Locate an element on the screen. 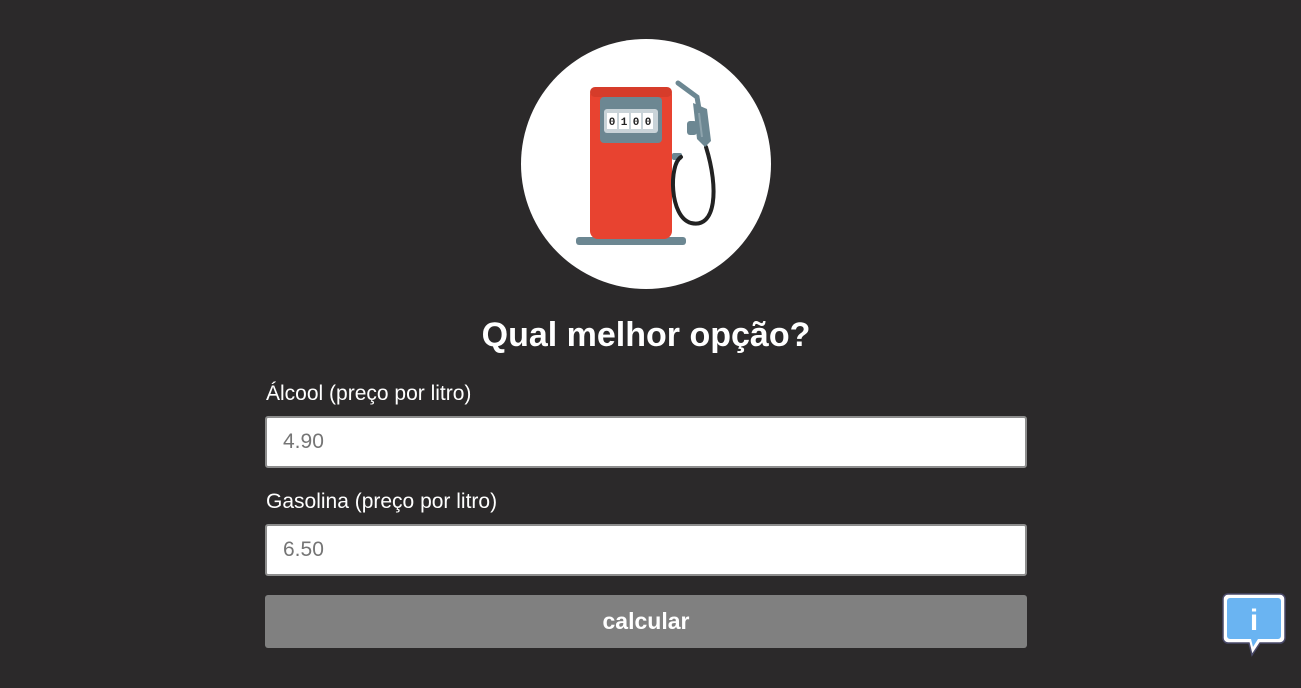 The width and height of the screenshot is (1301, 688). svg-text: 1 is located at coordinates (624, 123).